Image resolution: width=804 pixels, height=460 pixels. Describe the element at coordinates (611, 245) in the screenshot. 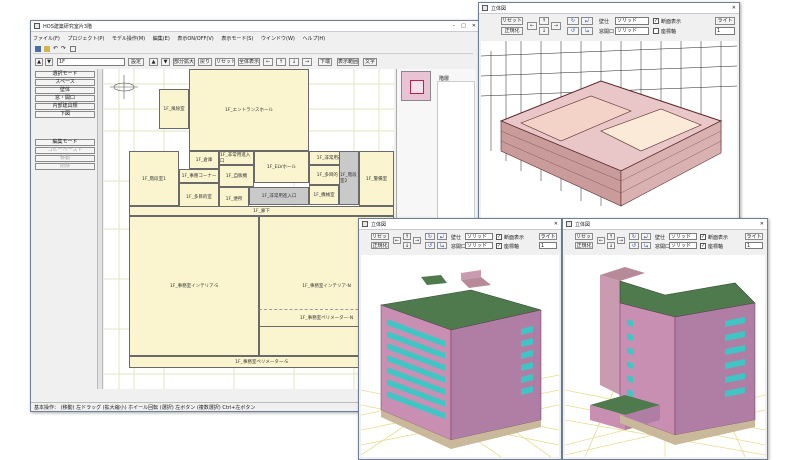

I see `rotate-down-right-button: ↓` at that location.